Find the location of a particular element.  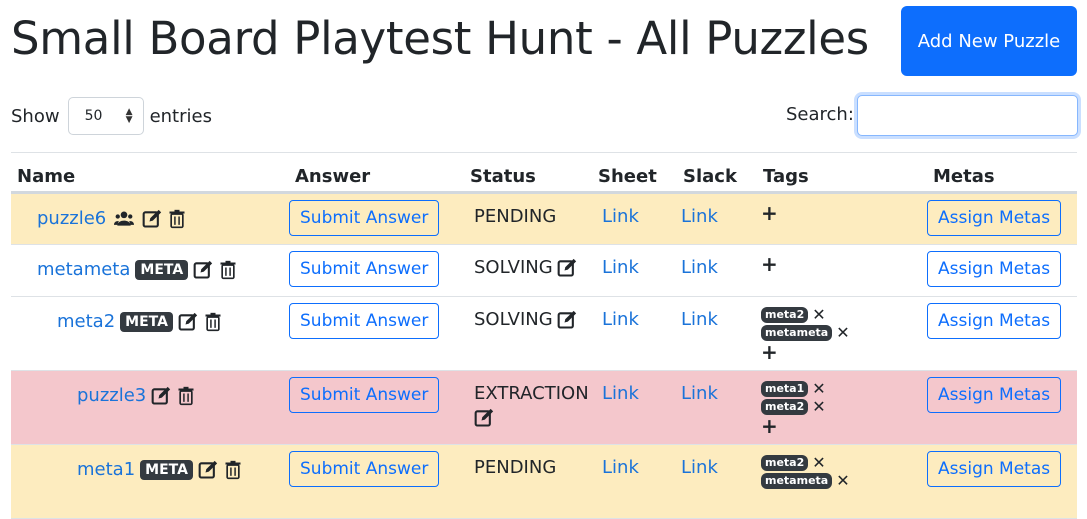

puzzle-name-link: meta1 is located at coordinates (106, 469).